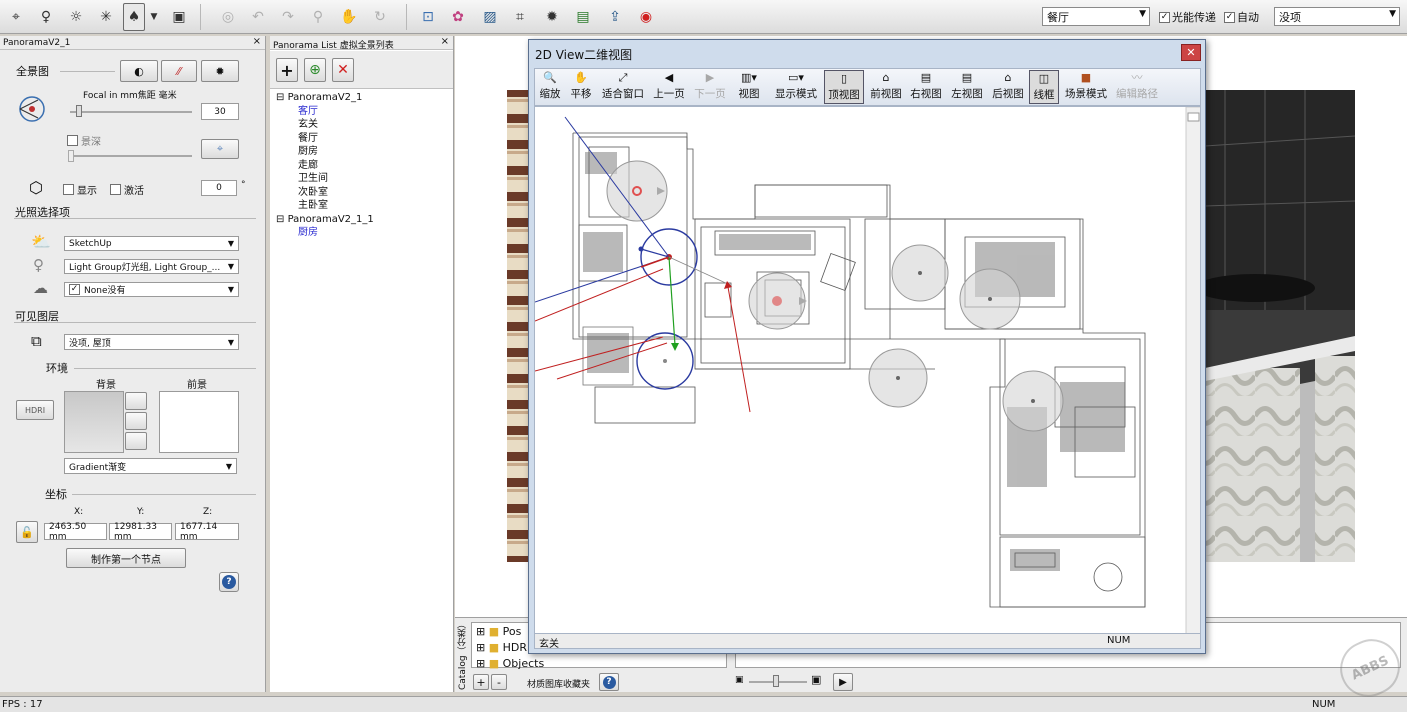 The width and height of the screenshot is (1407, 712). I want to click on undo-icon: ↶, so click(258, 17).